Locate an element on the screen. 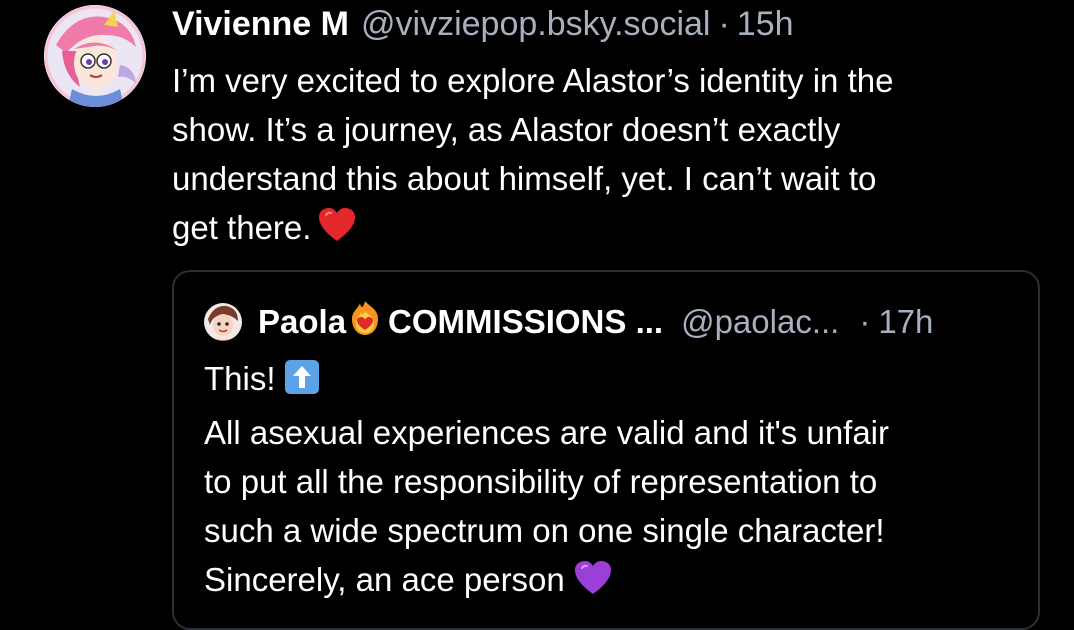 This screenshot has width=1074, height=630. avatar-illustration-icon is located at coordinates (95, 56).